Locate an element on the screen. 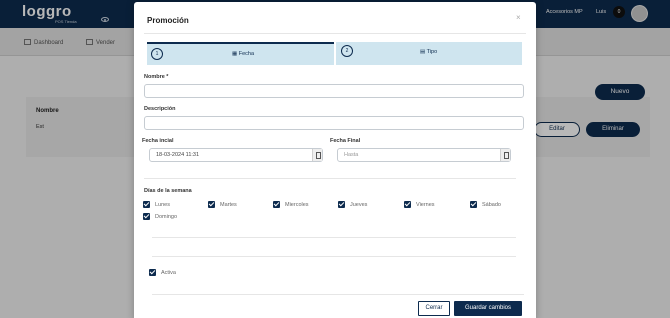 This screenshot has width=670, height=318. fecha-inicial-field: 18-03-2024 11:31 is located at coordinates (236, 155).